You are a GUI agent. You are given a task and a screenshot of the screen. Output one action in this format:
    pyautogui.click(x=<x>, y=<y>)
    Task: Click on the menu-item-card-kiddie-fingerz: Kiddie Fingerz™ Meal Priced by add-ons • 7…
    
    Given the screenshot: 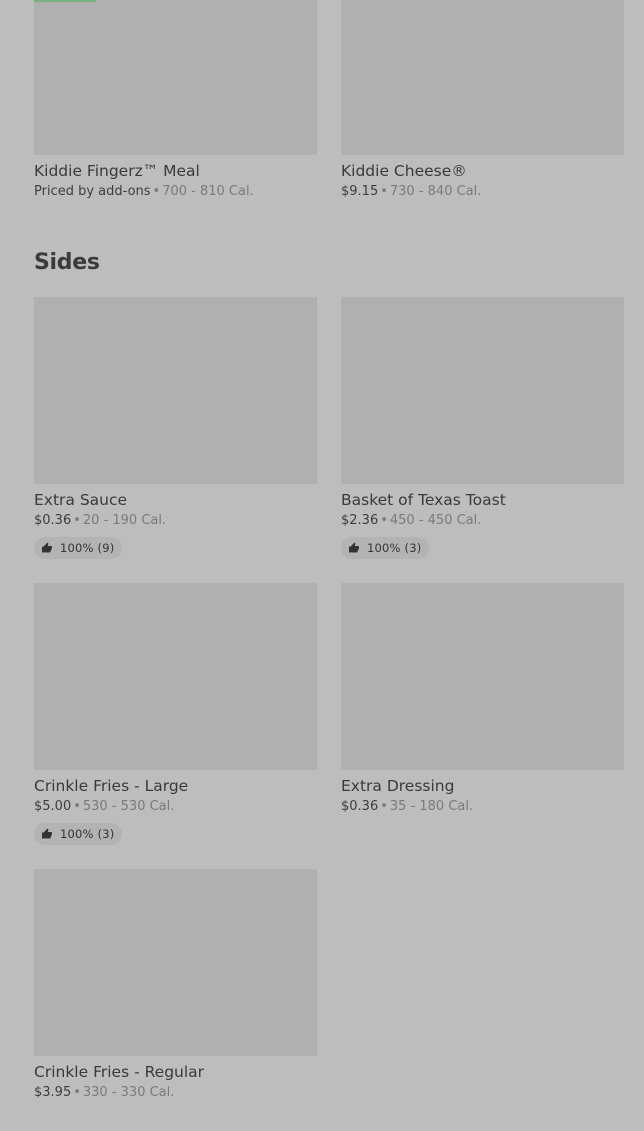 What is the action you would take?
    pyautogui.click(x=175, y=101)
    